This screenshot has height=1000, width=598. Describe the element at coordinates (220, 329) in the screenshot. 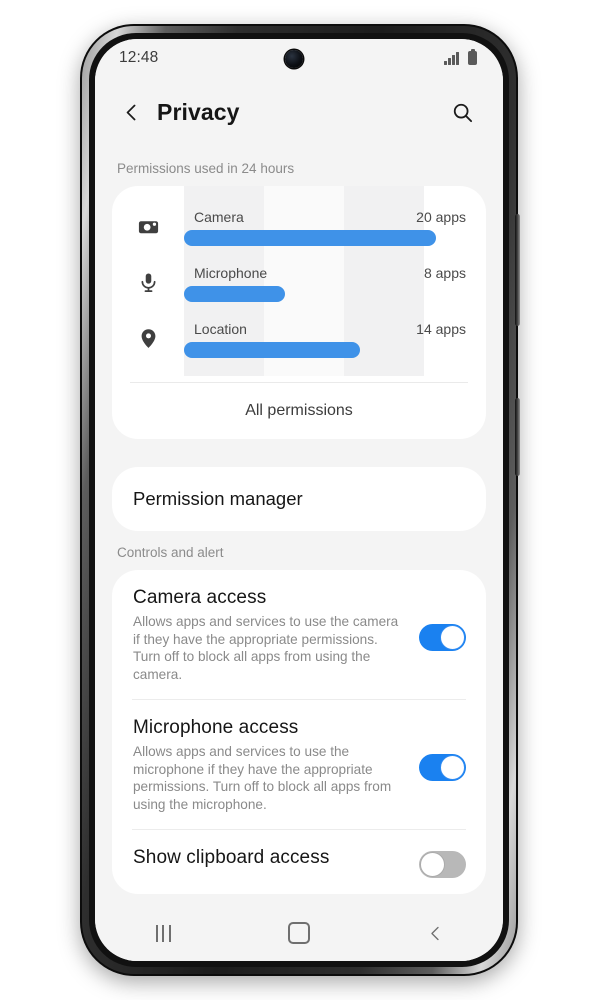

I see `chart-label-location: Location` at that location.